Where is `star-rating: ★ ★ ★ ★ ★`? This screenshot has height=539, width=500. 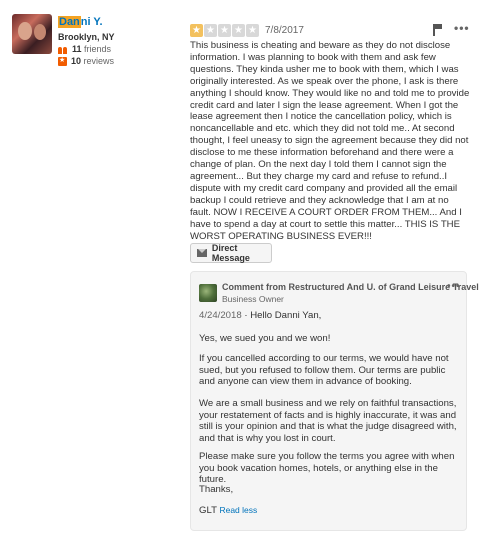
star-rating: ★ ★ ★ ★ ★ is located at coordinates (224, 30).